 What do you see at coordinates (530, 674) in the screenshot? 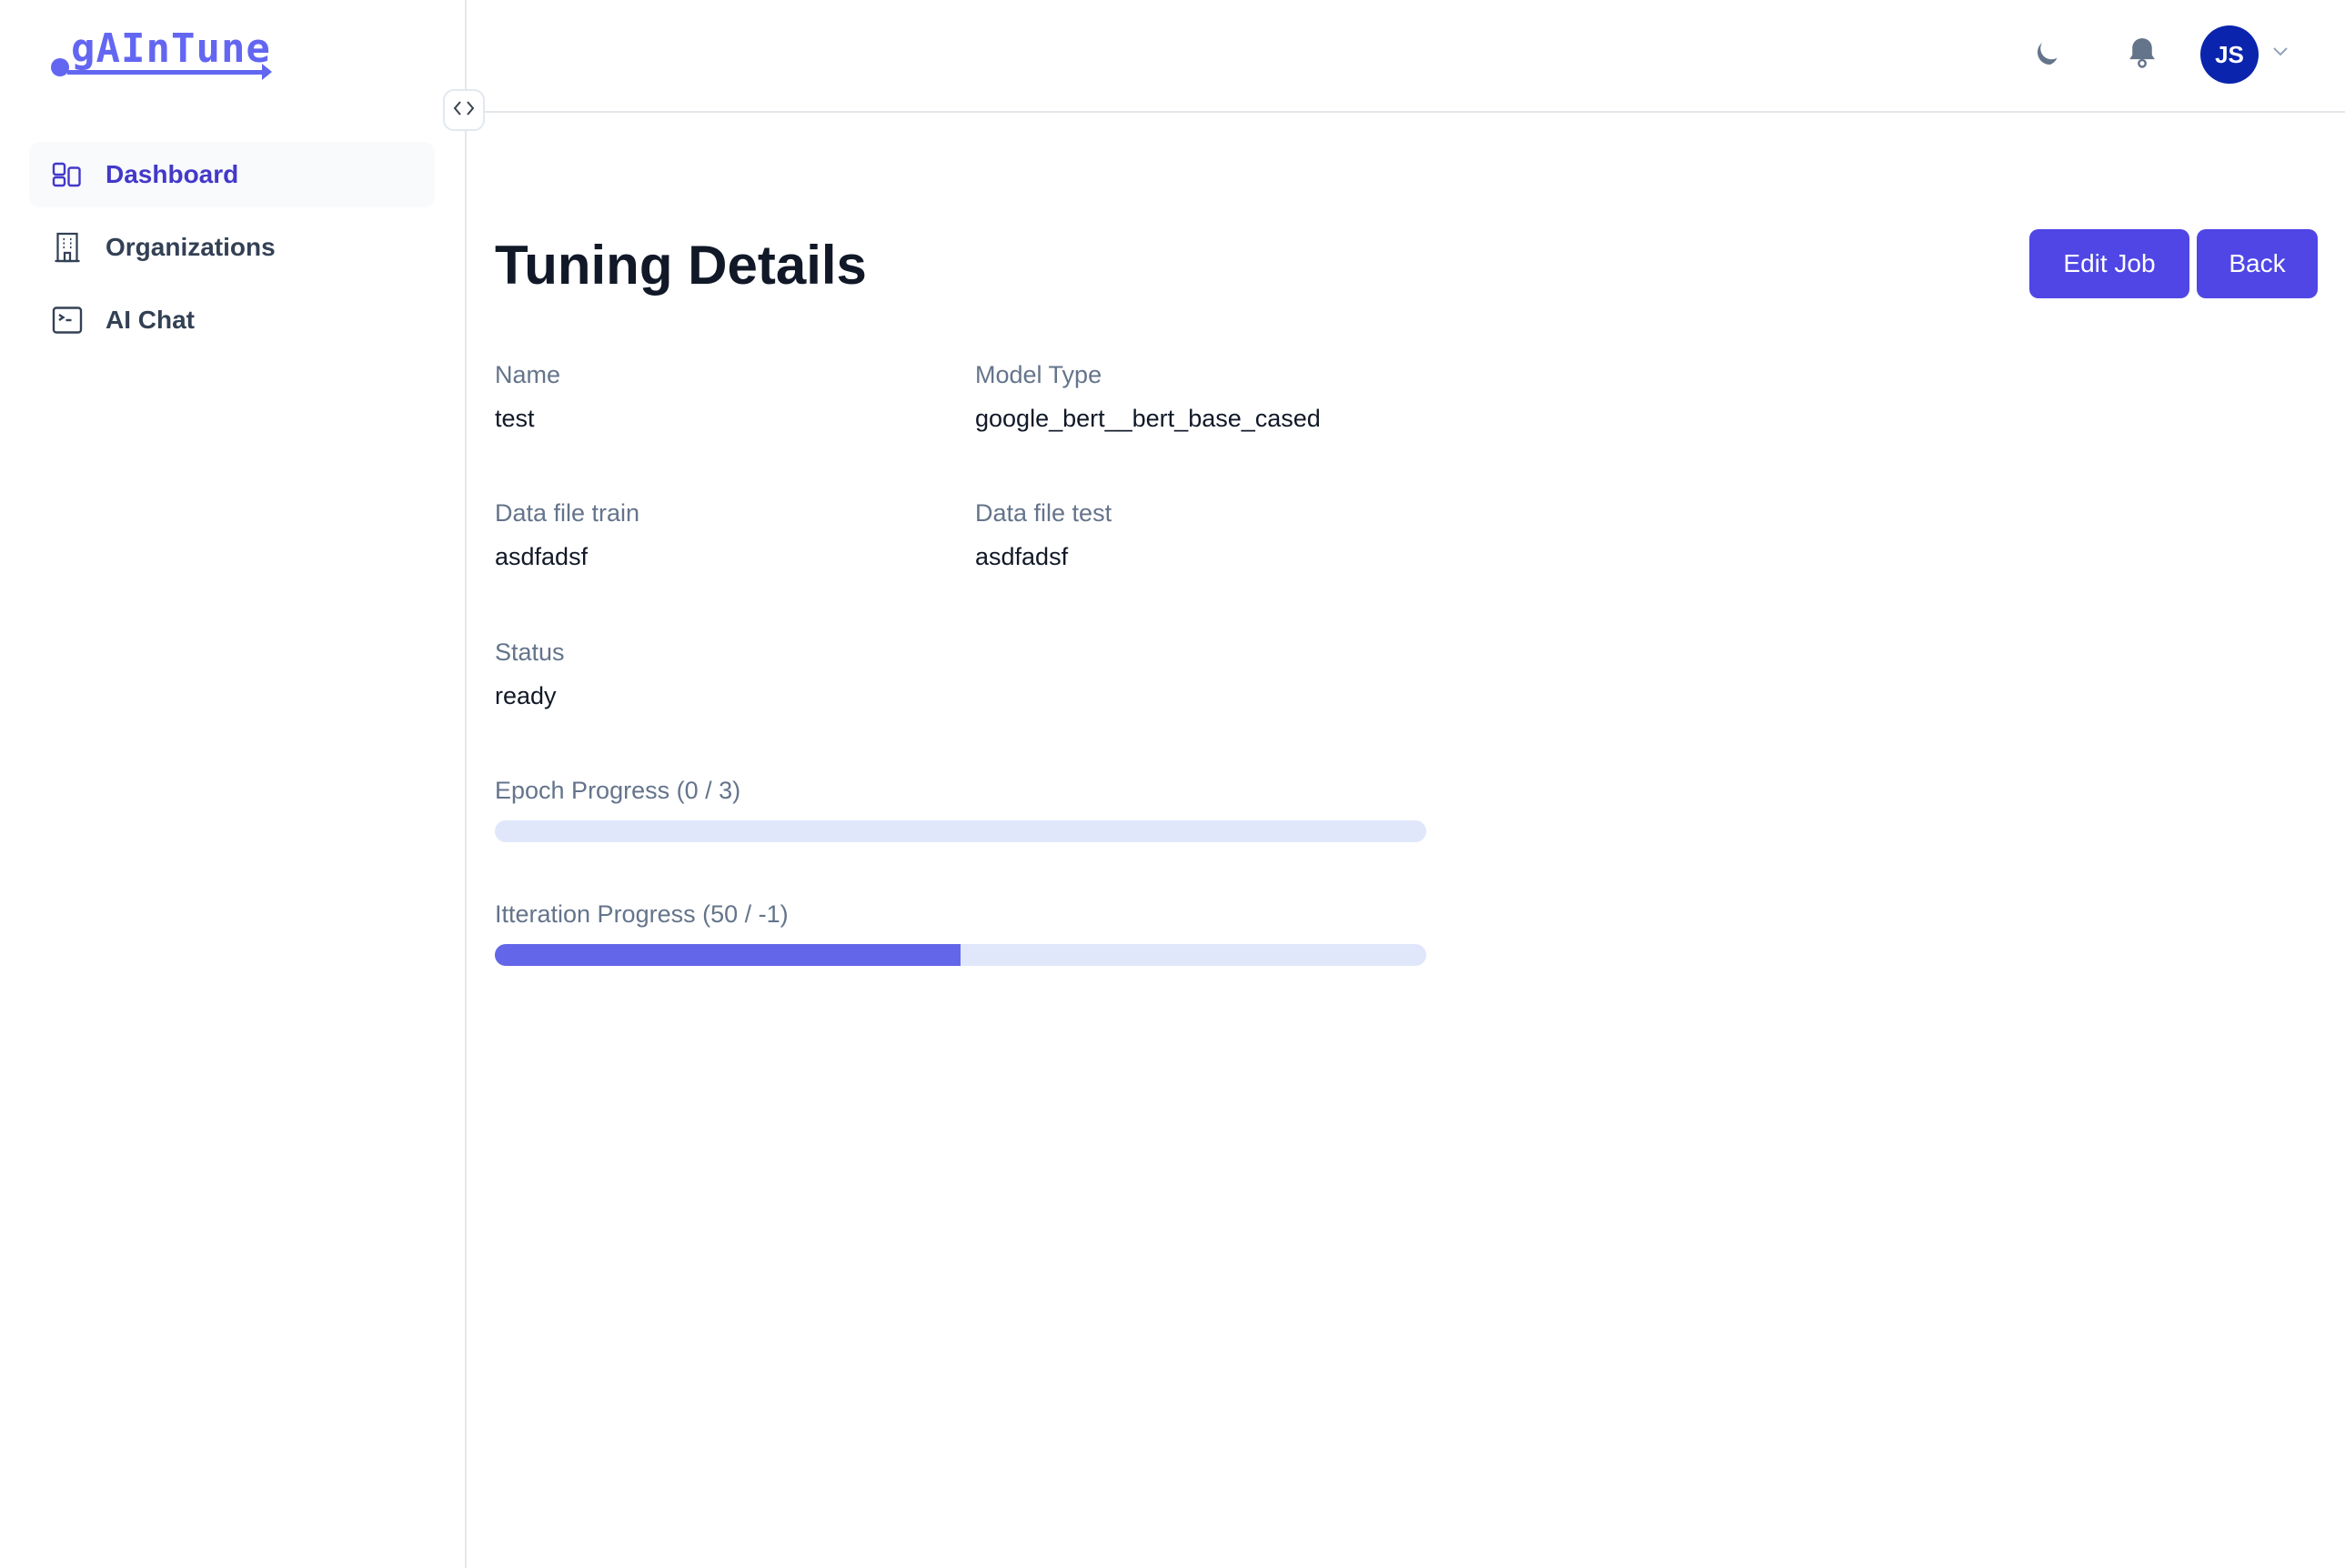
I see `field-status: Status ready` at bounding box center [530, 674].